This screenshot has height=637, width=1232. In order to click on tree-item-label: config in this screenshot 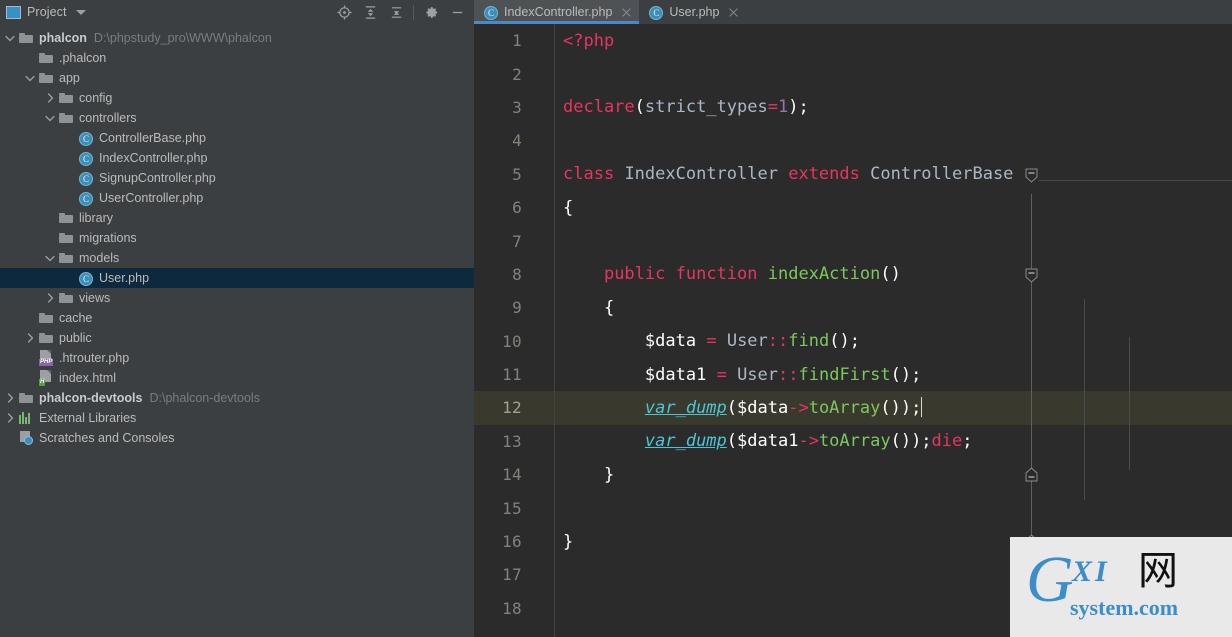, I will do `click(96, 98)`.